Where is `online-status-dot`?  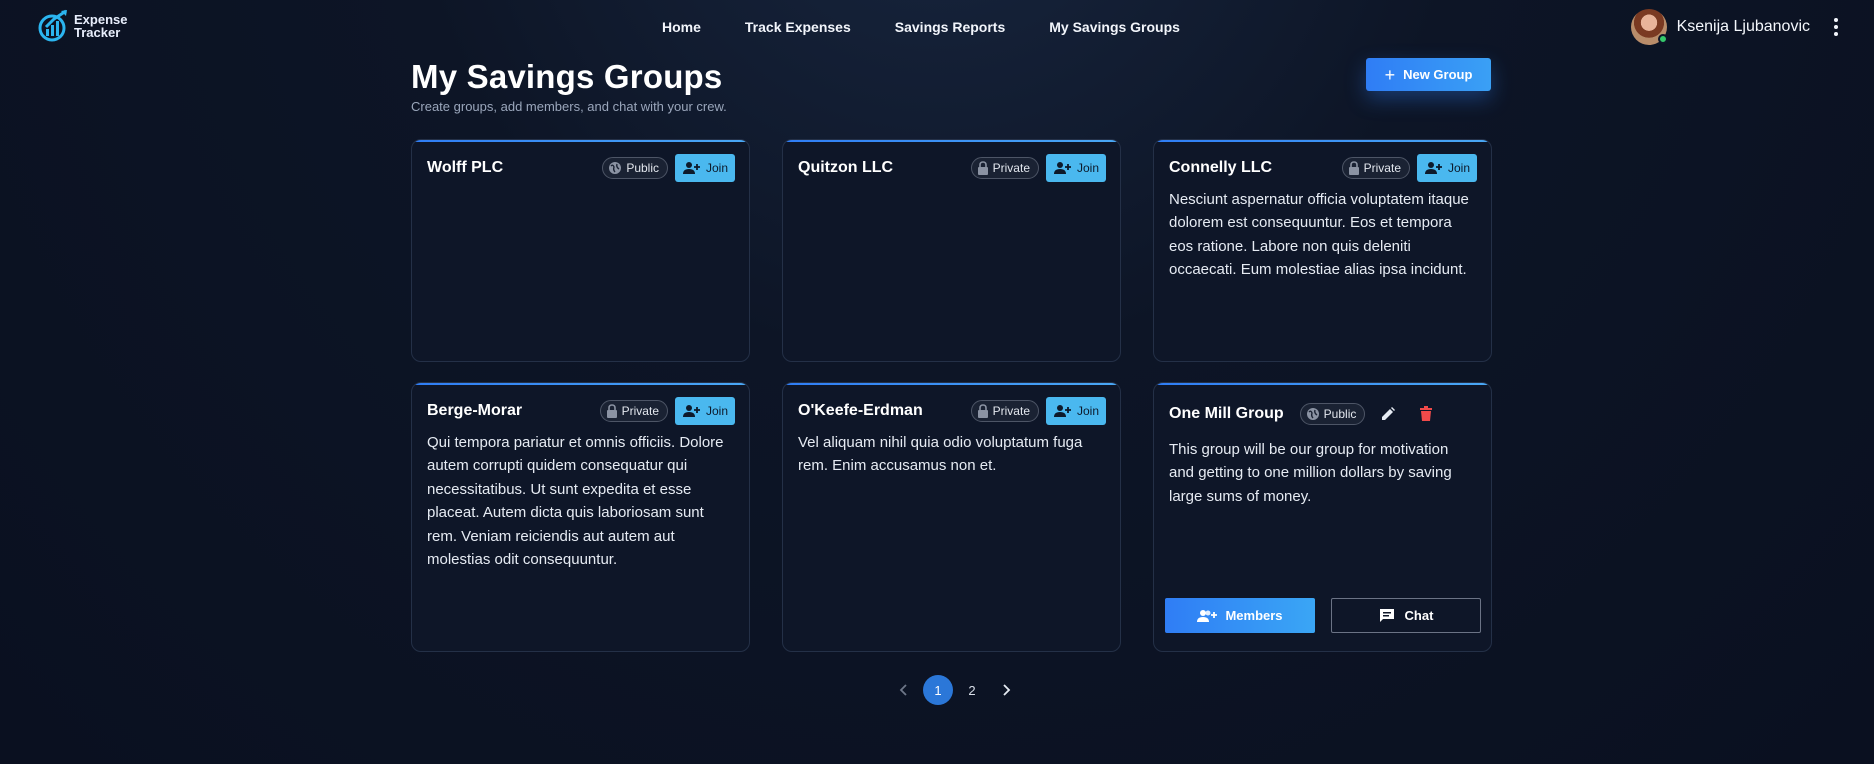
online-status-dot is located at coordinates (1662, 39).